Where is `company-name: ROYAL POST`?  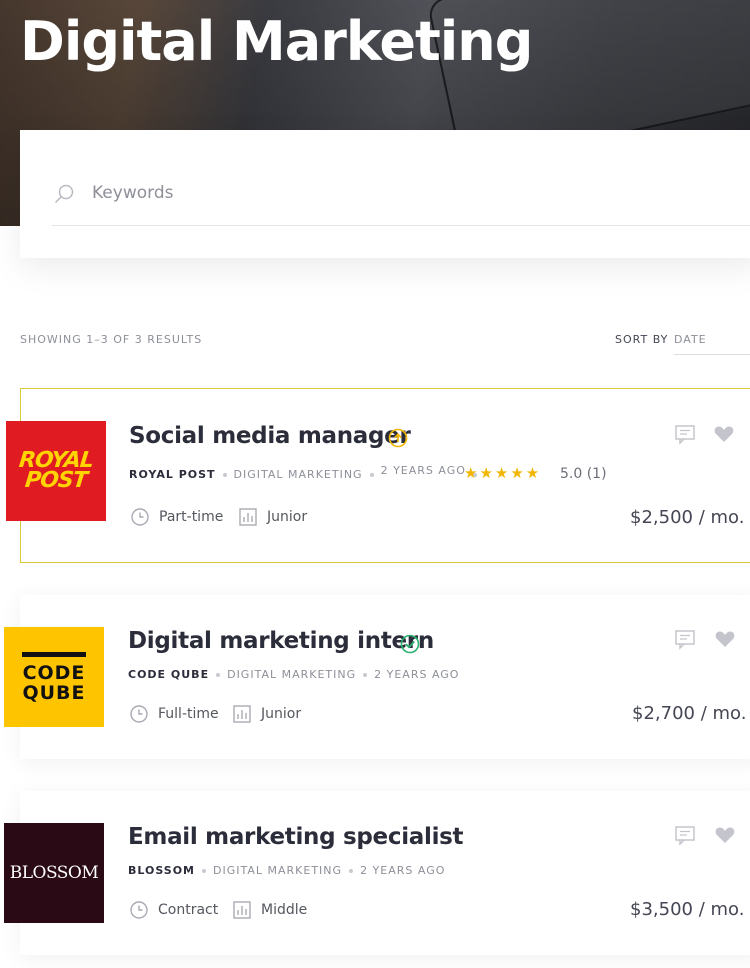 company-name: ROYAL POST is located at coordinates (172, 474).